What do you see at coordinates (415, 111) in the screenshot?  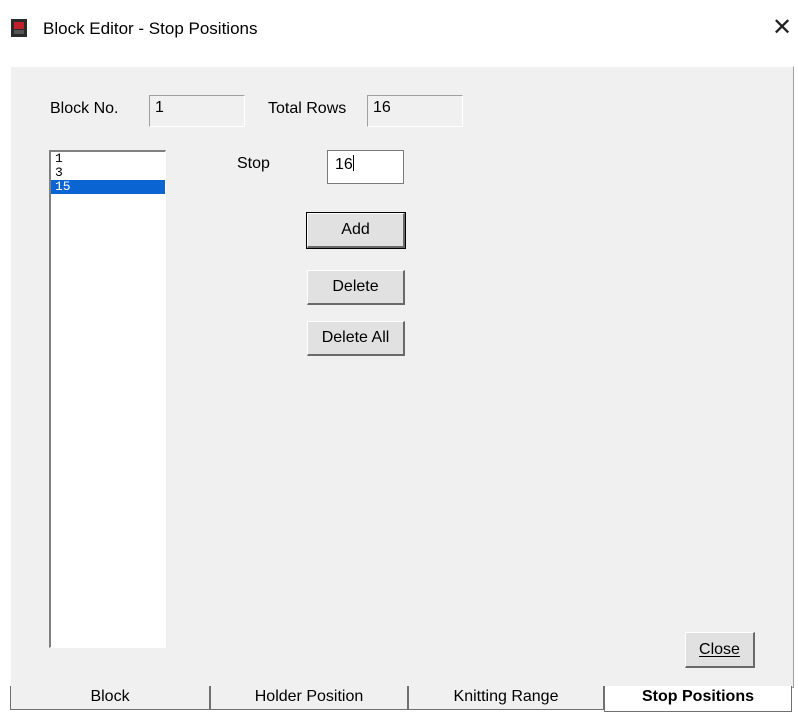 I see `total-rows-field: 16` at bounding box center [415, 111].